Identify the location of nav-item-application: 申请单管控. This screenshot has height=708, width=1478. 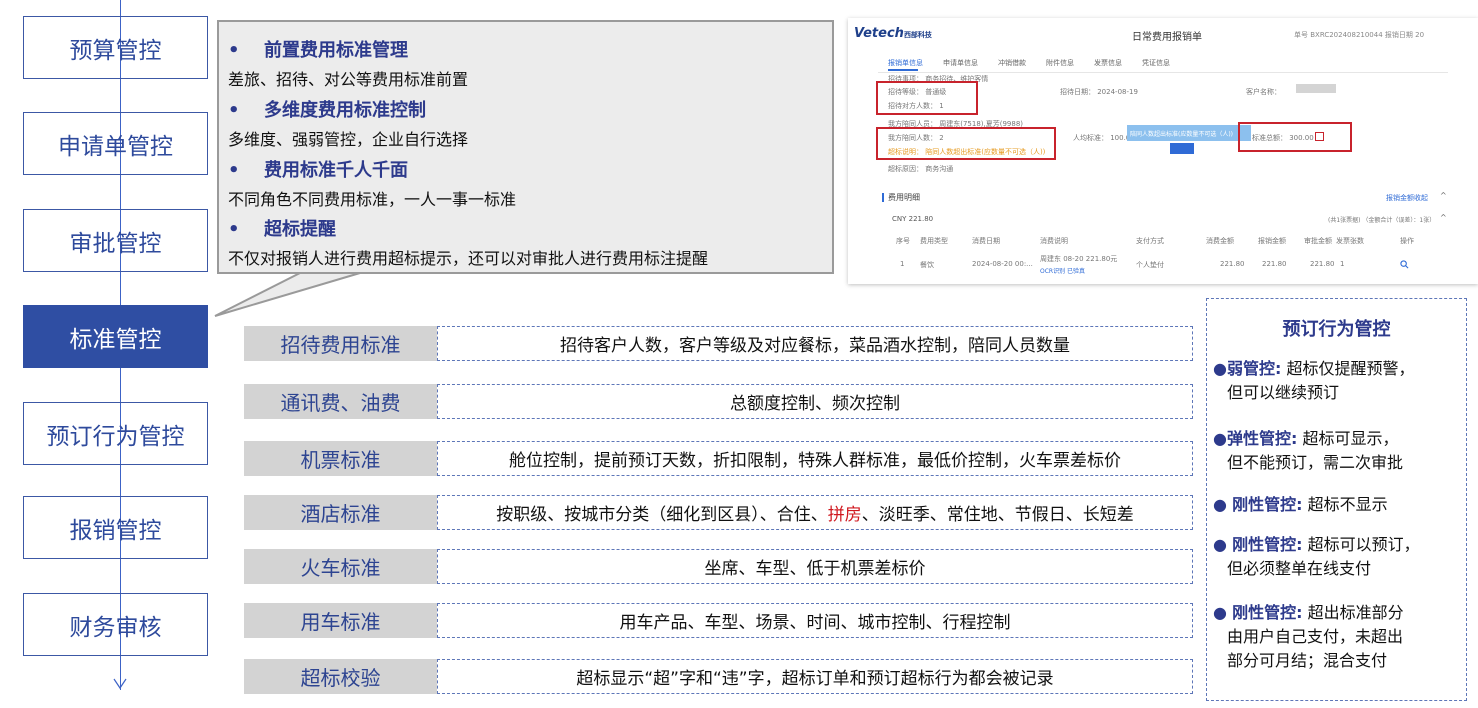
(115, 143).